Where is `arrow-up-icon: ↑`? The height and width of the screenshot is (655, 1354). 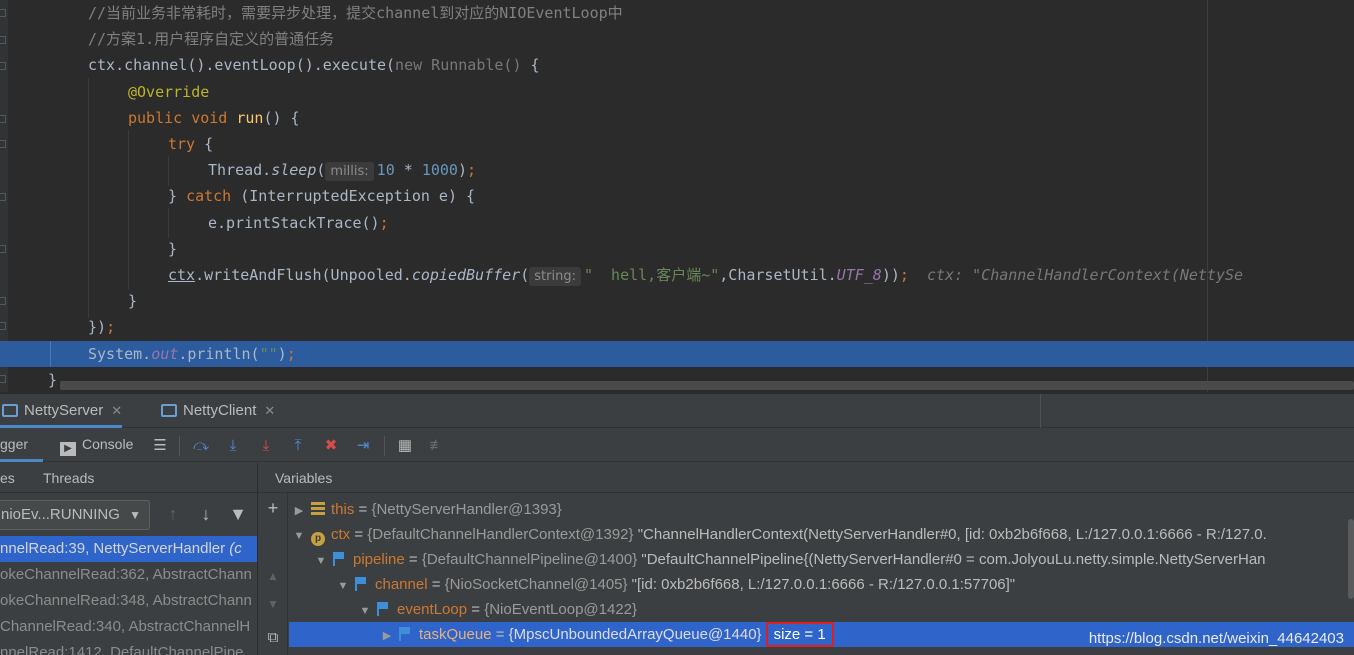
arrow-up-icon: ↑ is located at coordinates (173, 514).